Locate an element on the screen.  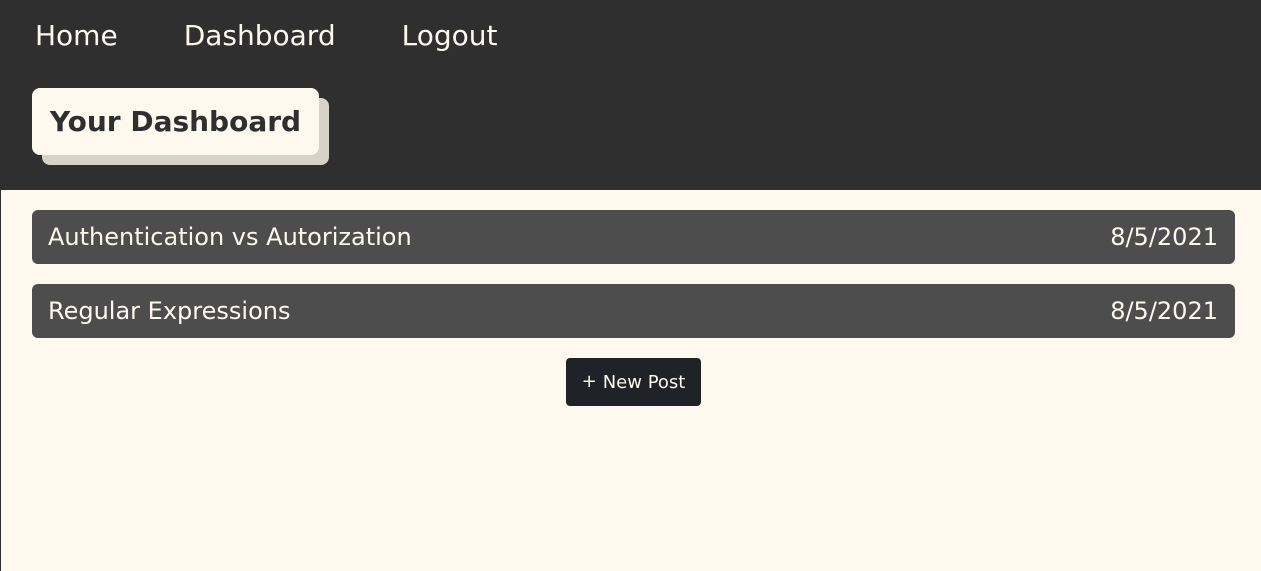
post-item: Regular Expressions 8/5/2021 is located at coordinates (633, 311).